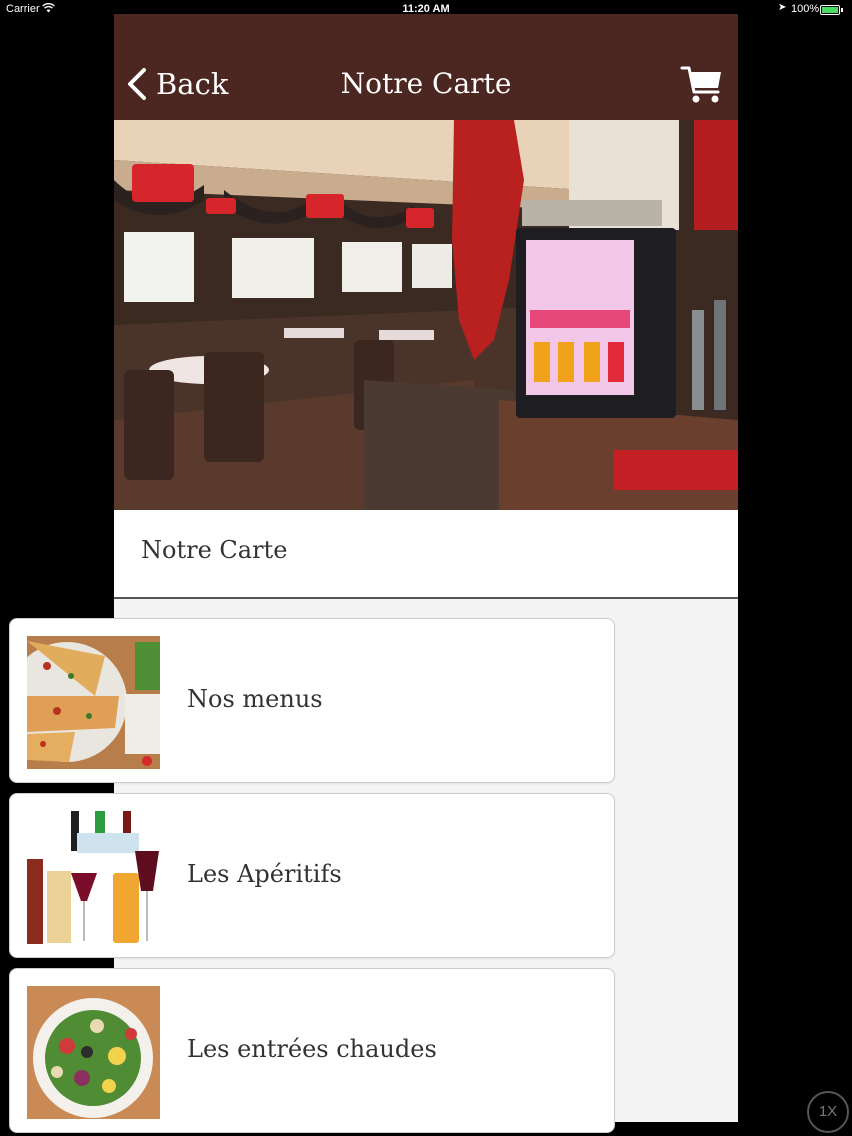  What do you see at coordinates (782, 7) in the screenshot?
I see `location-arrow-icon: ➤` at bounding box center [782, 7].